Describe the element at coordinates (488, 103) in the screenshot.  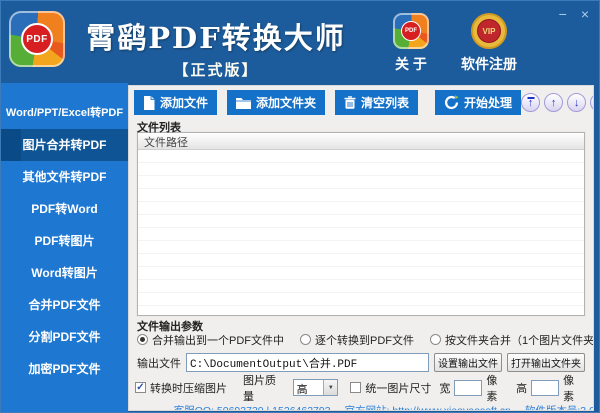
I see `start-processing-label: 开始处理` at that location.